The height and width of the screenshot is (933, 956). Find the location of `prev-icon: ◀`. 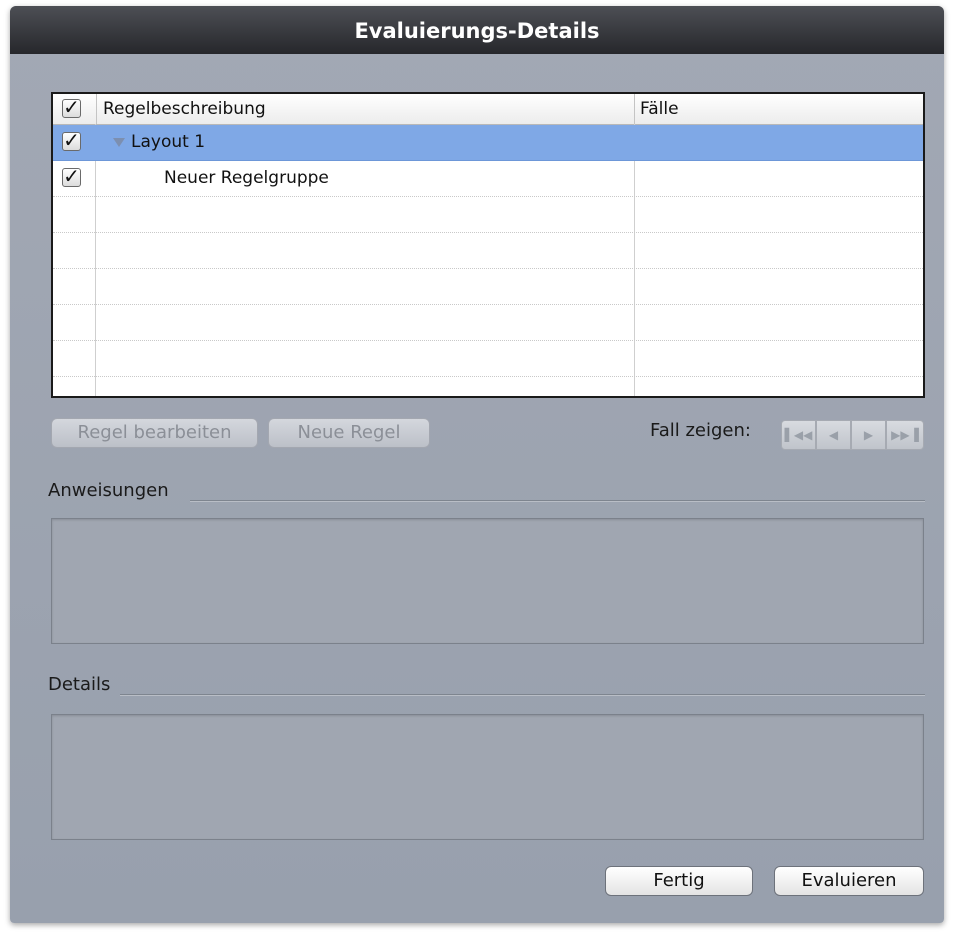

prev-icon: ◀ is located at coordinates (833, 435).